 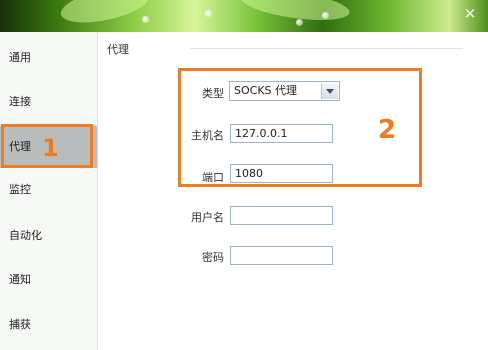 What do you see at coordinates (387, 130) in the screenshot?
I see `annotation-number-2: 2` at bounding box center [387, 130].